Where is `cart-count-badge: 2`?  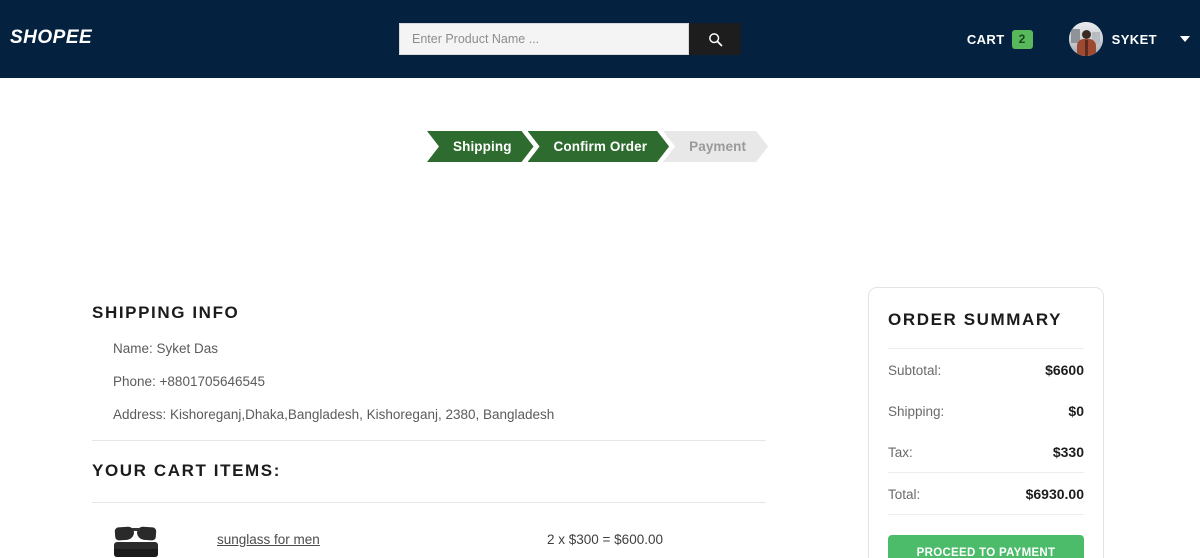 cart-count-badge: 2 is located at coordinates (1022, 39).